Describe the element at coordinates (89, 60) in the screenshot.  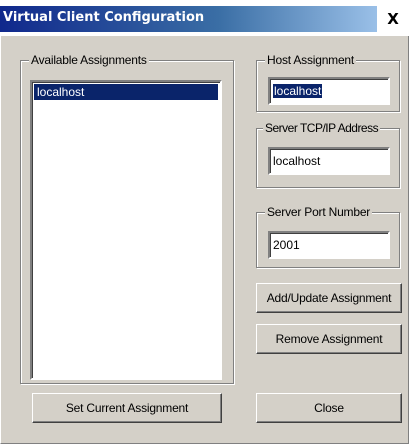
I see `available-assignments-label: Available Assignments` at that location.